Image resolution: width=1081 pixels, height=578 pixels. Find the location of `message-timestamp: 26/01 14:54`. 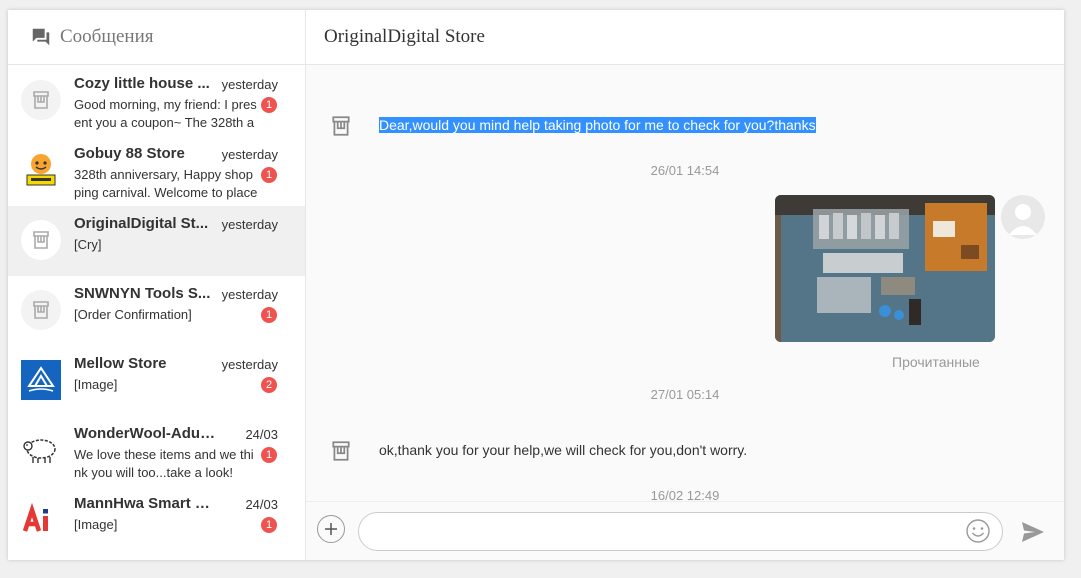

message-timestamp: 26/01 14:54 is located at coordinates (685, 170).